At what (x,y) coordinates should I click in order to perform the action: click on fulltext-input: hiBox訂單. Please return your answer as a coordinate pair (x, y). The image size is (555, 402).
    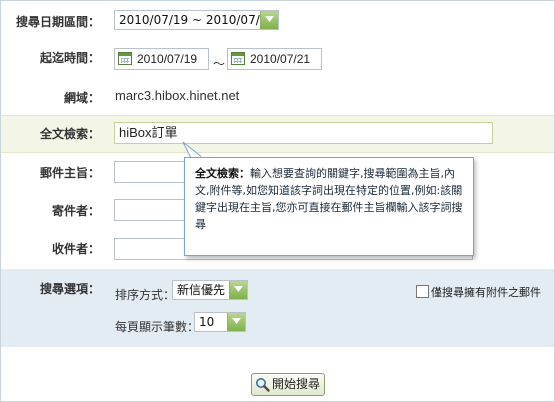
    Looking at the image, I should click on (303, 133).